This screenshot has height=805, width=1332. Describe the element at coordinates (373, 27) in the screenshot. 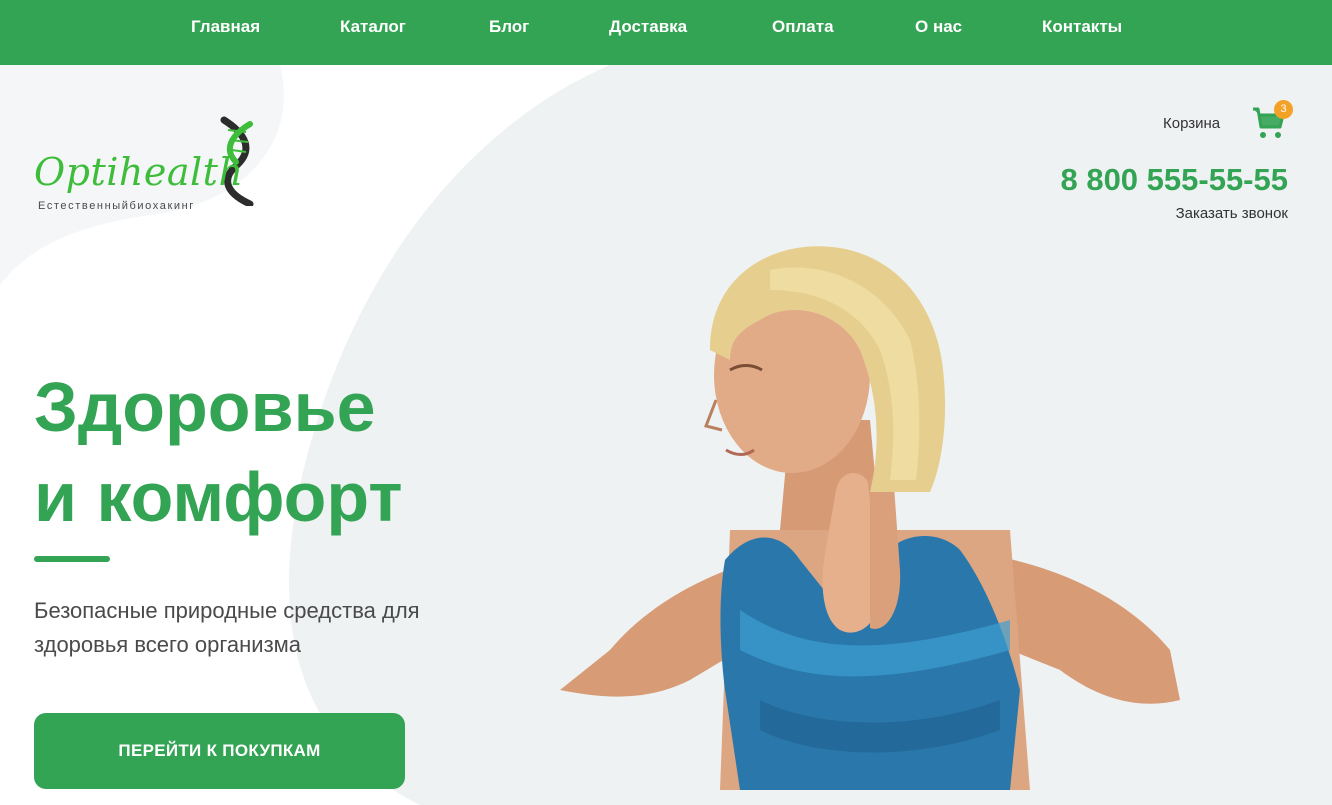

I see `nav-item-catalog: Каталог` at that location.